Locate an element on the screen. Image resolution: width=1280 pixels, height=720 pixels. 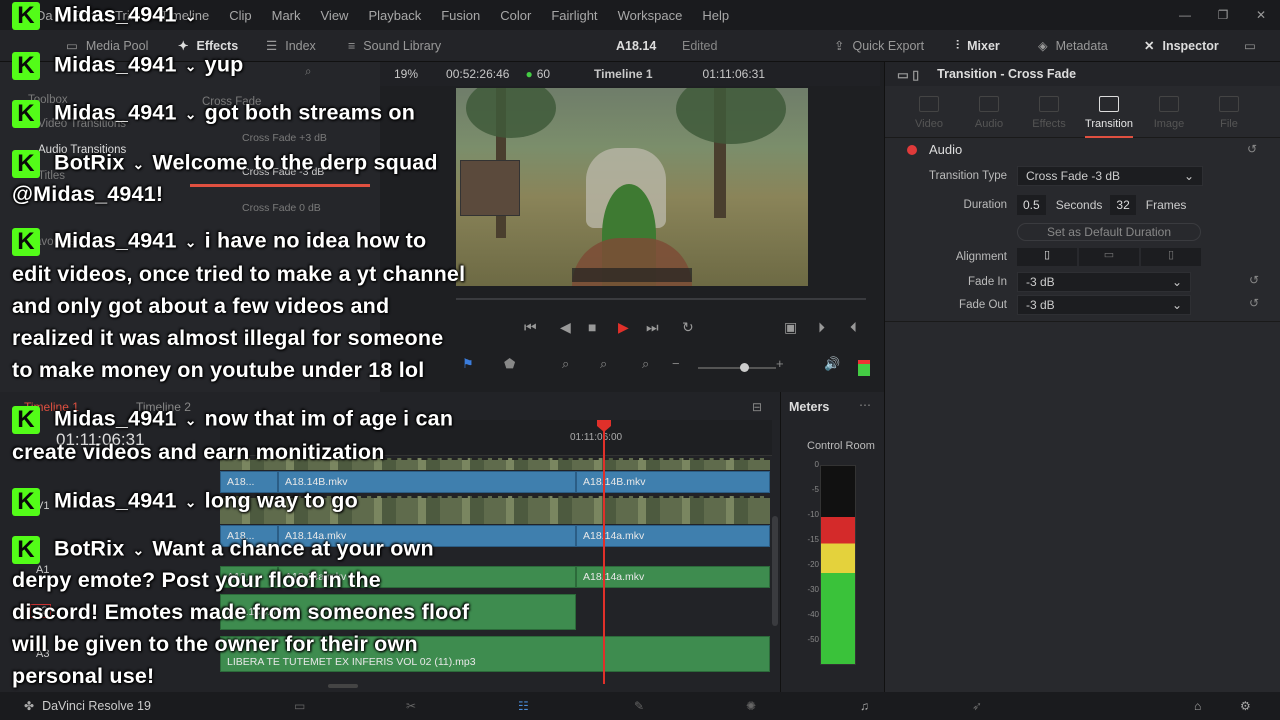
chat-message-continuation: to make money on youtube under 18 lol is located at coordinates (218, 370).